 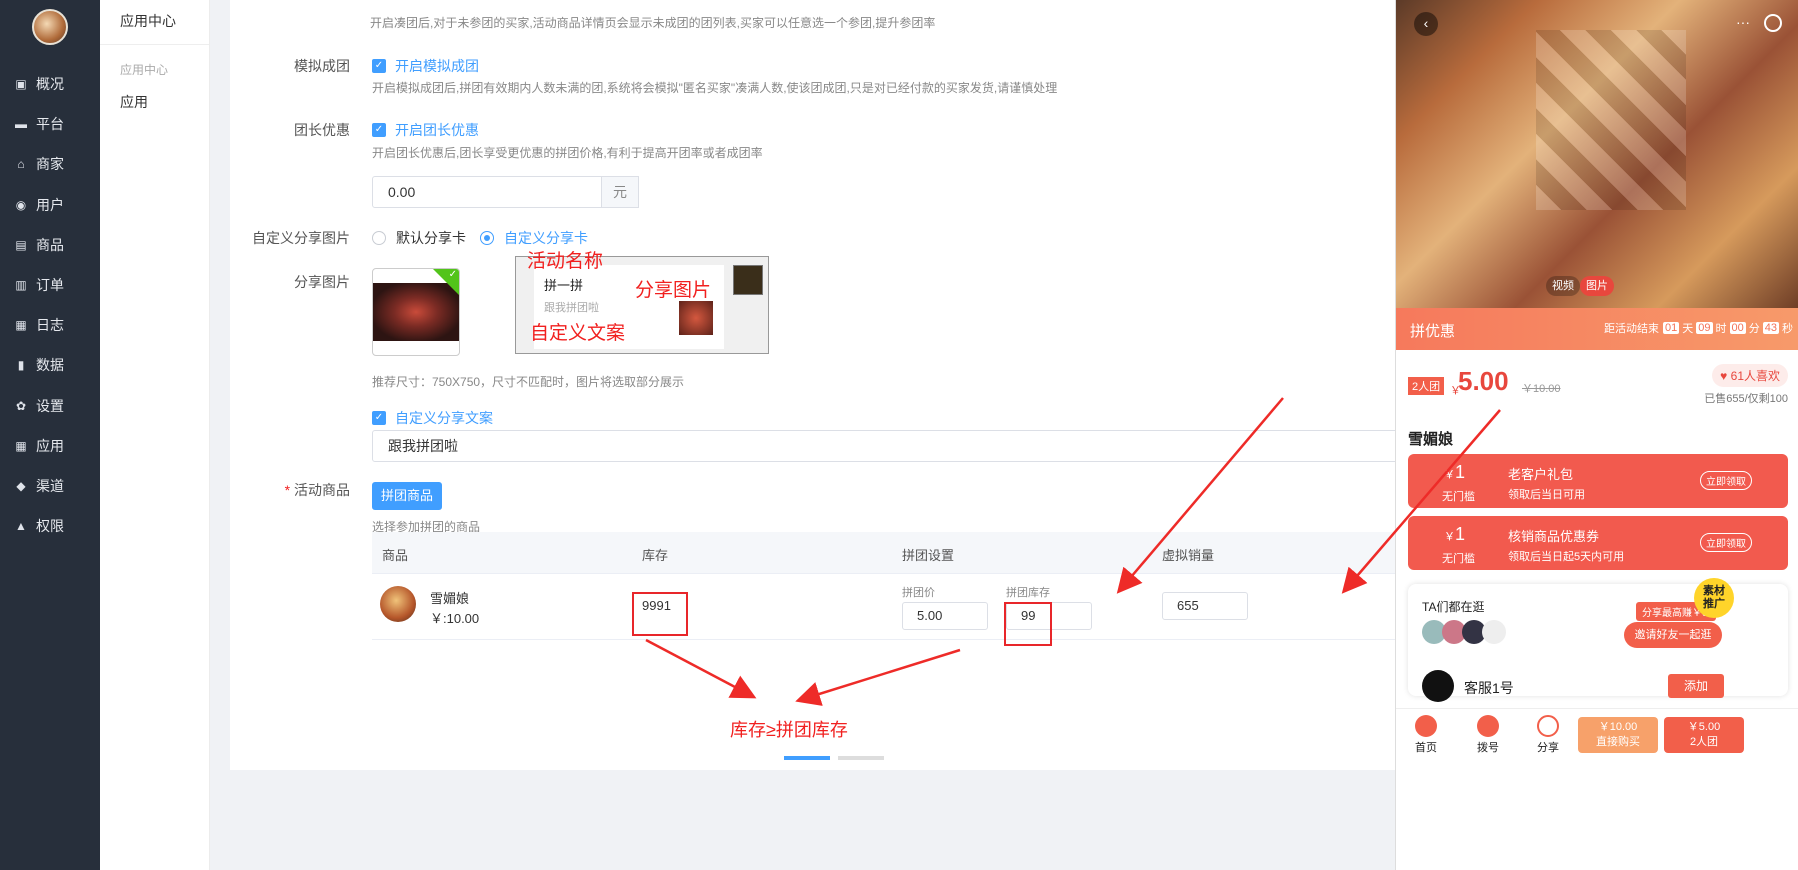 I want to click on arrow-price, so click(x=1200, y=495).